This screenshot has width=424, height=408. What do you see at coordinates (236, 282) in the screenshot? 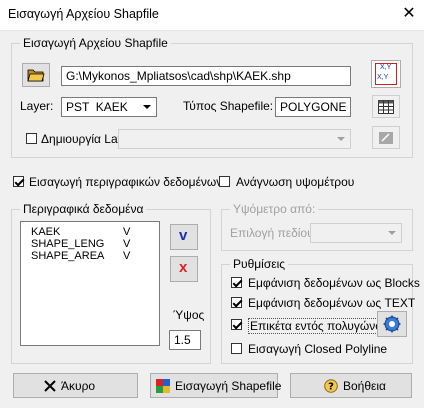
I see `show-as-blocks-checkbox` at bounding box center [236, 282].